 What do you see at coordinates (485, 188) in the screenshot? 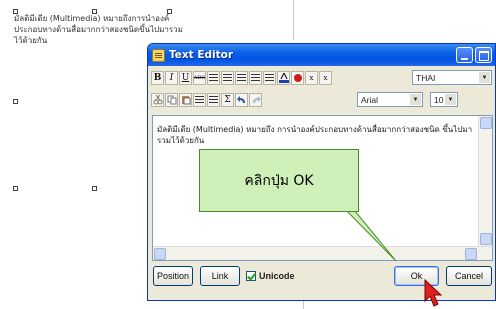
I see `vertical-scrollbar` at bounding box center [485, 188].